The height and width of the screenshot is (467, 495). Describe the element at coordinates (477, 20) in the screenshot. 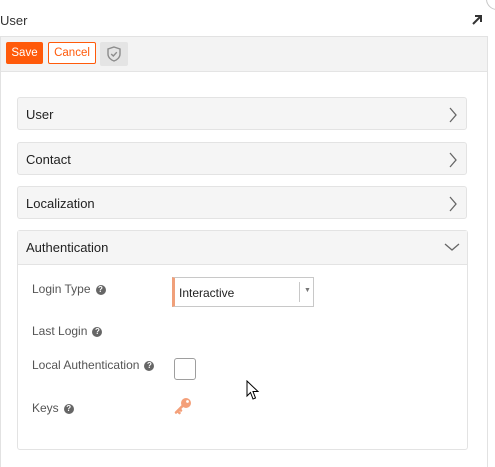

I see `expand-icon` at that location.